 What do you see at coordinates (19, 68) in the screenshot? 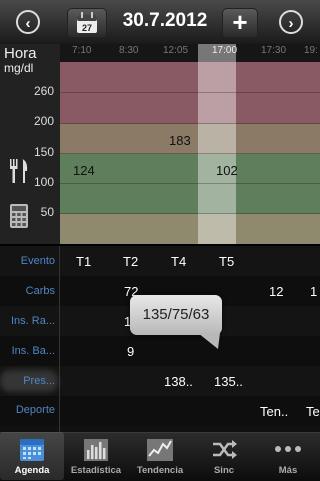
I see `glucose-unit-label: mg/dl` at bounding box center [19, 68].